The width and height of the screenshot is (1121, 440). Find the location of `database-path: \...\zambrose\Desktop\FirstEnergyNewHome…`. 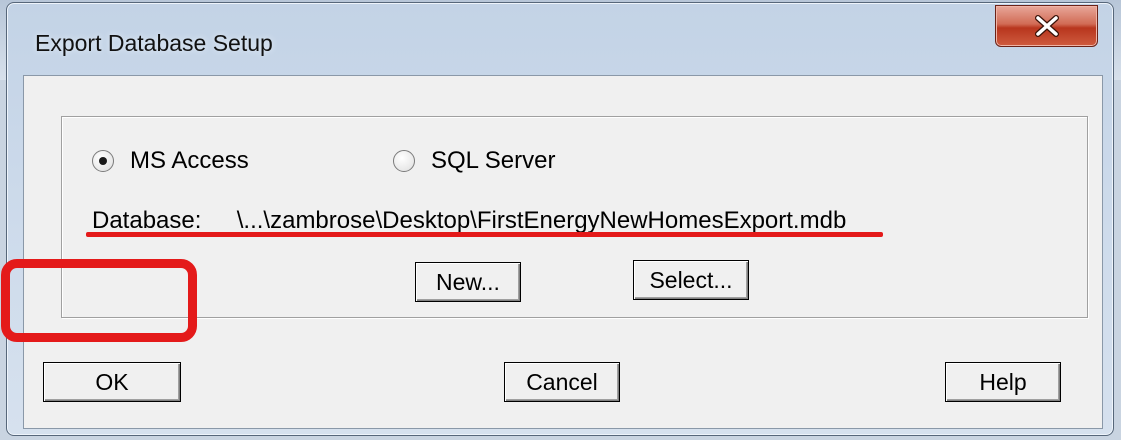

database-path: \...\zambrose\Desktop\FirstEnergyNewHome… is located at coordinates (541, 220).